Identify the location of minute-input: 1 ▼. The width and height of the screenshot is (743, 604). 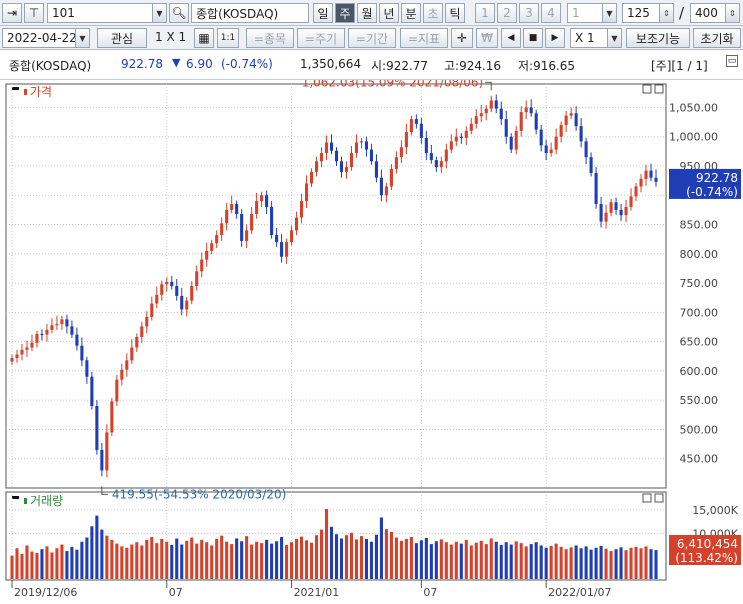
(592, 13).